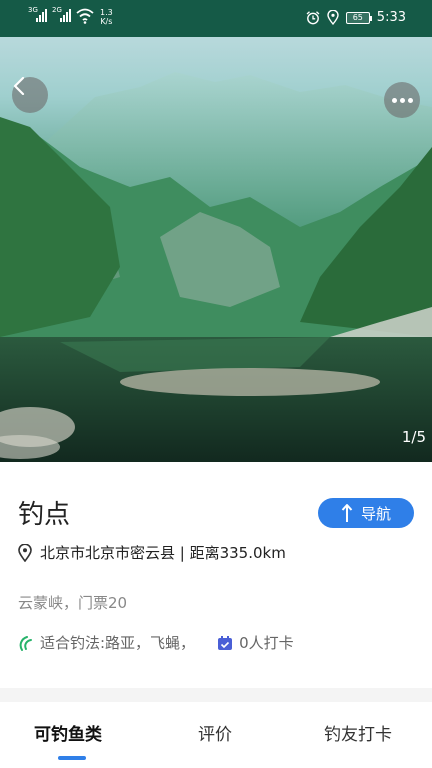 The height and width of the screenshot is (768, 432). I want to click on location-row: 北京市北京市密云县 | 距离335.0km, so click(152, 552).